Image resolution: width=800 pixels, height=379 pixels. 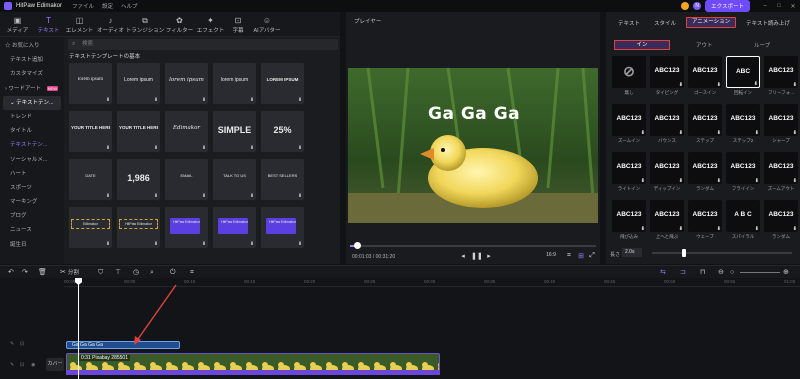 What do you see at coordinates (32, 188) in the screenshot?
I see `sidebar-item-sports: スポーツ` at bounding box center [32, 188].